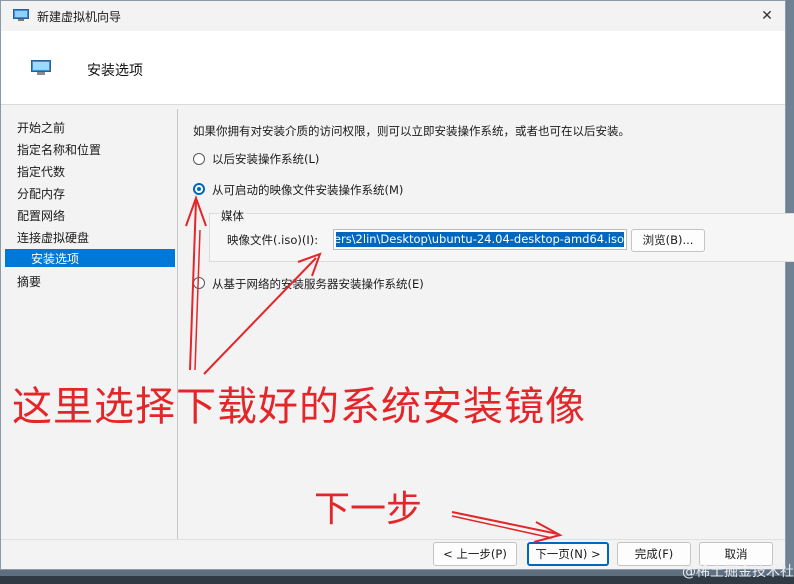 The height and width of the screenshot is (584, 794). I want to click on install-from-image-label: 从可启动的映像文件安装操作系统(M), so click(307, 190).